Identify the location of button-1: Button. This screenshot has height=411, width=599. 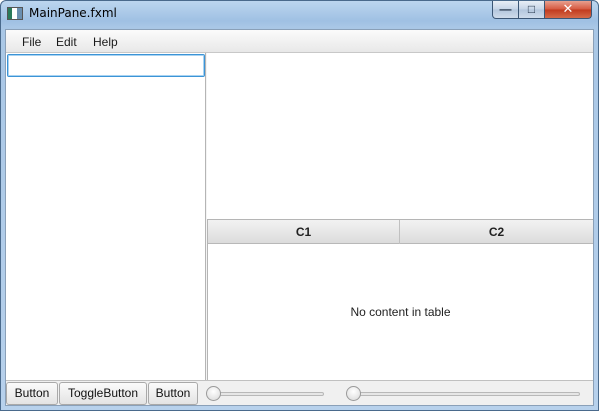
(32, 393).